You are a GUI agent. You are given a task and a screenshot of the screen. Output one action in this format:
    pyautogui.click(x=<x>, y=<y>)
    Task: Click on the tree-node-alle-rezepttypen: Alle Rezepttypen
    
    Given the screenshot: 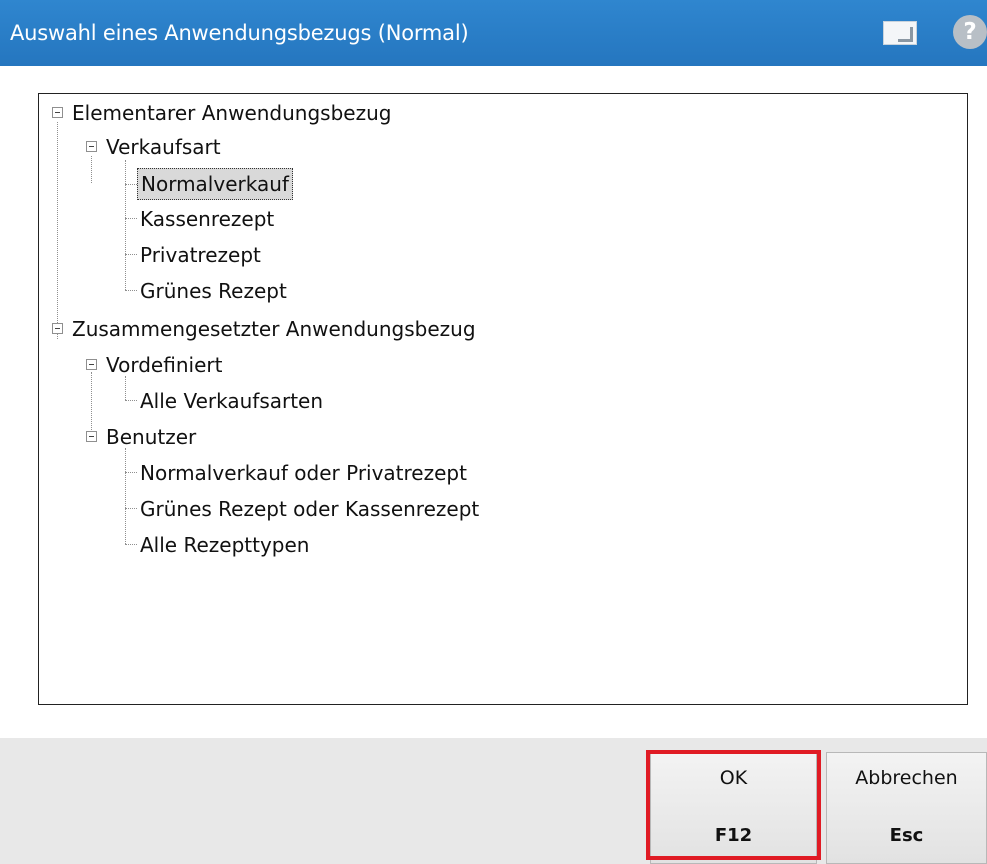 What is the action you would take?
    pyautogui.click(x=224, y=545)
    